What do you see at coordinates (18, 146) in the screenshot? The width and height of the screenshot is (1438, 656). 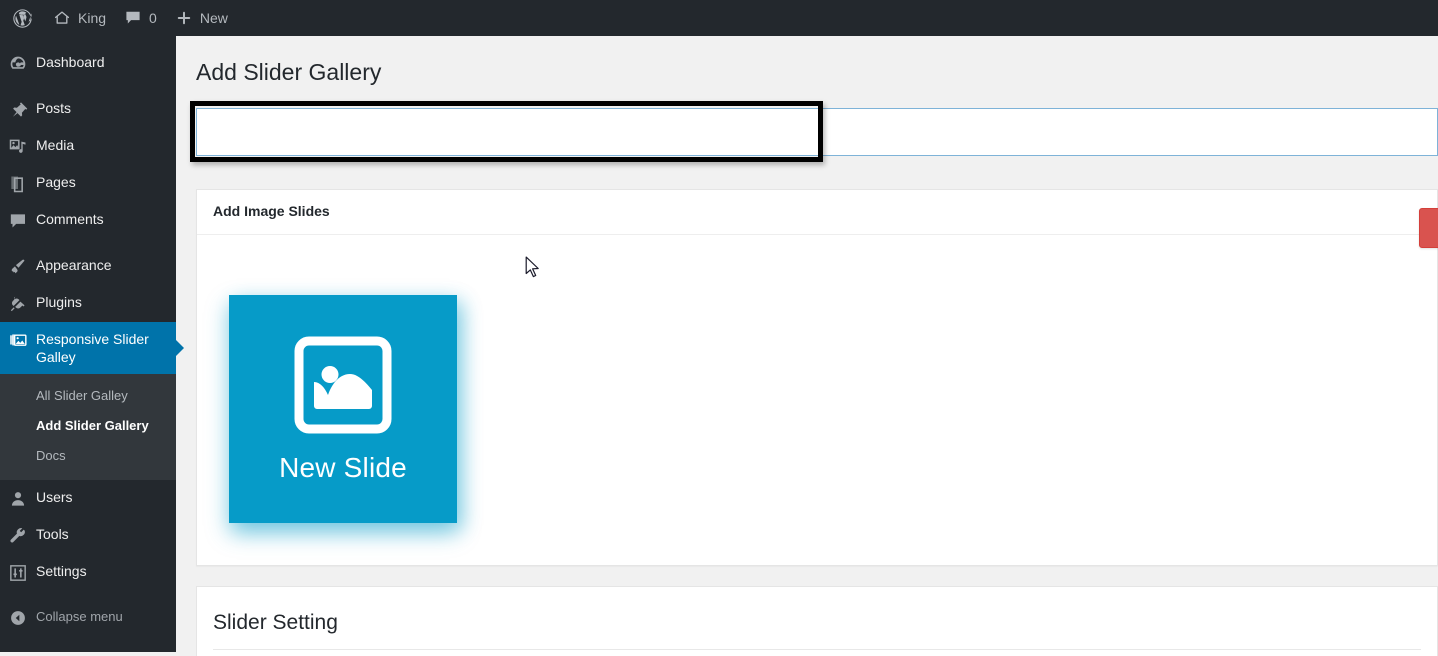 I see `media-icon` at bounding box center [18, 146].